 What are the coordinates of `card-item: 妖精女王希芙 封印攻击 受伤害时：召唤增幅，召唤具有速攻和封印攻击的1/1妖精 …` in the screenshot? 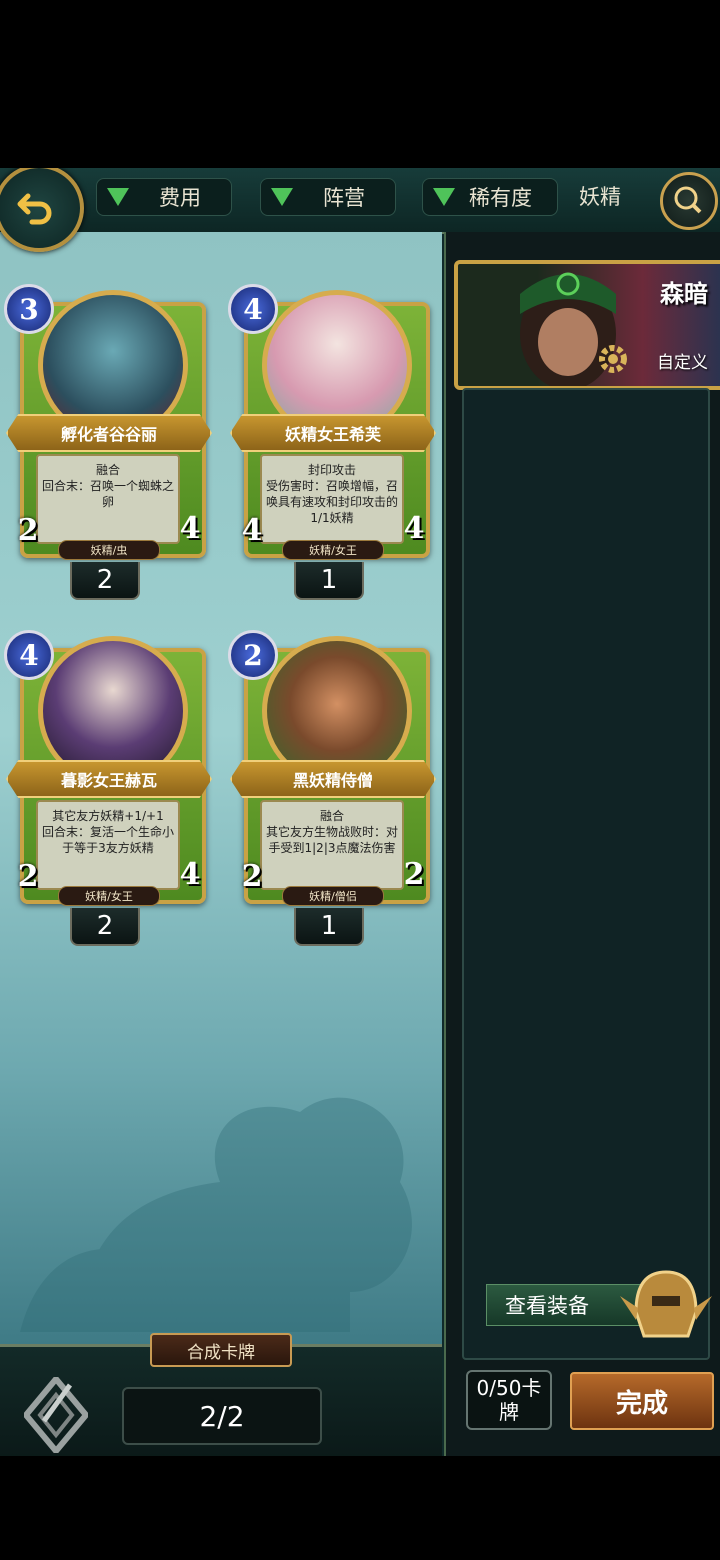 It's located at (331, 438).